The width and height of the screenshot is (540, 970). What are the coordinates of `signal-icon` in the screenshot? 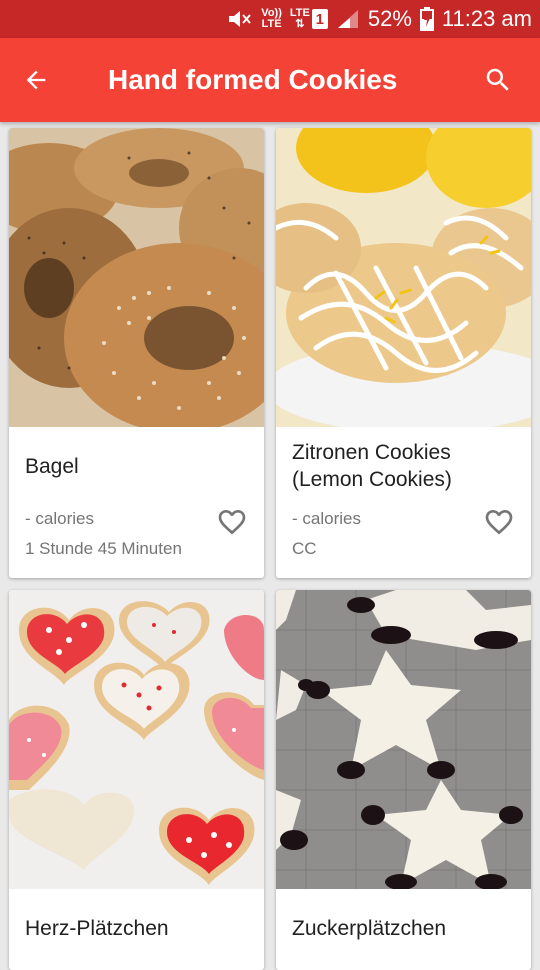 It's located at (347, 19).